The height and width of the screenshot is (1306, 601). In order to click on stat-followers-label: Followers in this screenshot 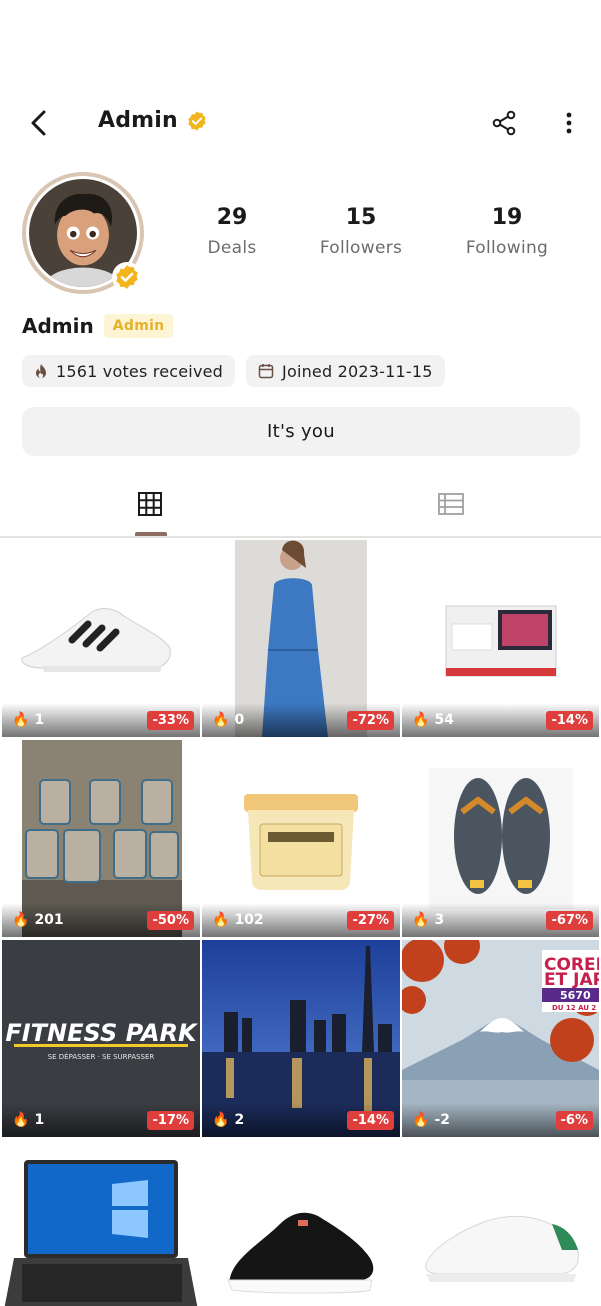, I will do `click(361, 248)`.